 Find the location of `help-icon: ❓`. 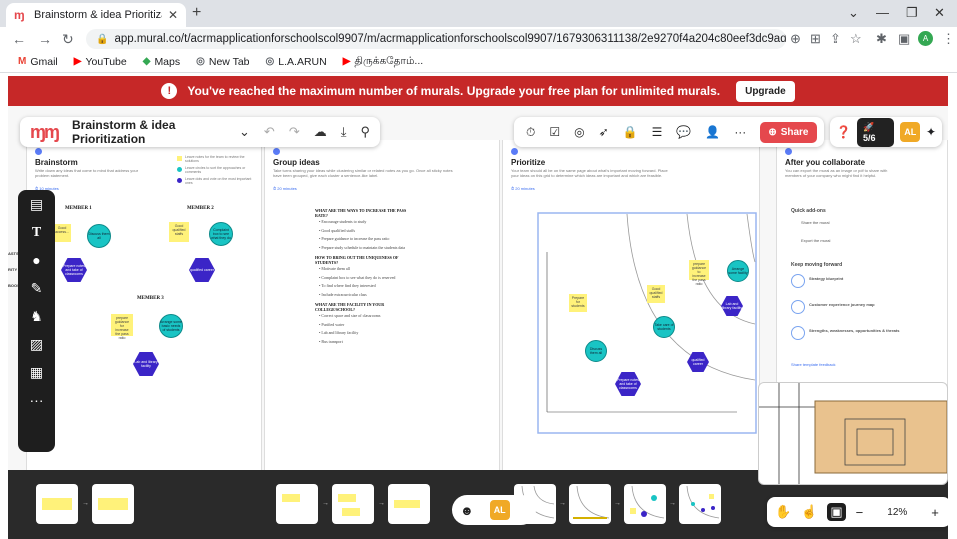

help-icon: ❓ is located at coordinates (843, 132).